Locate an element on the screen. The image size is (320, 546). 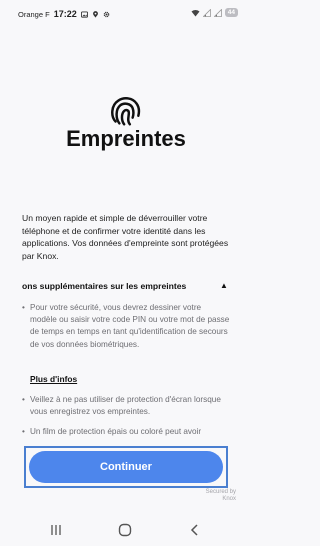
navigation-bar is located at coordinates (126, 530).